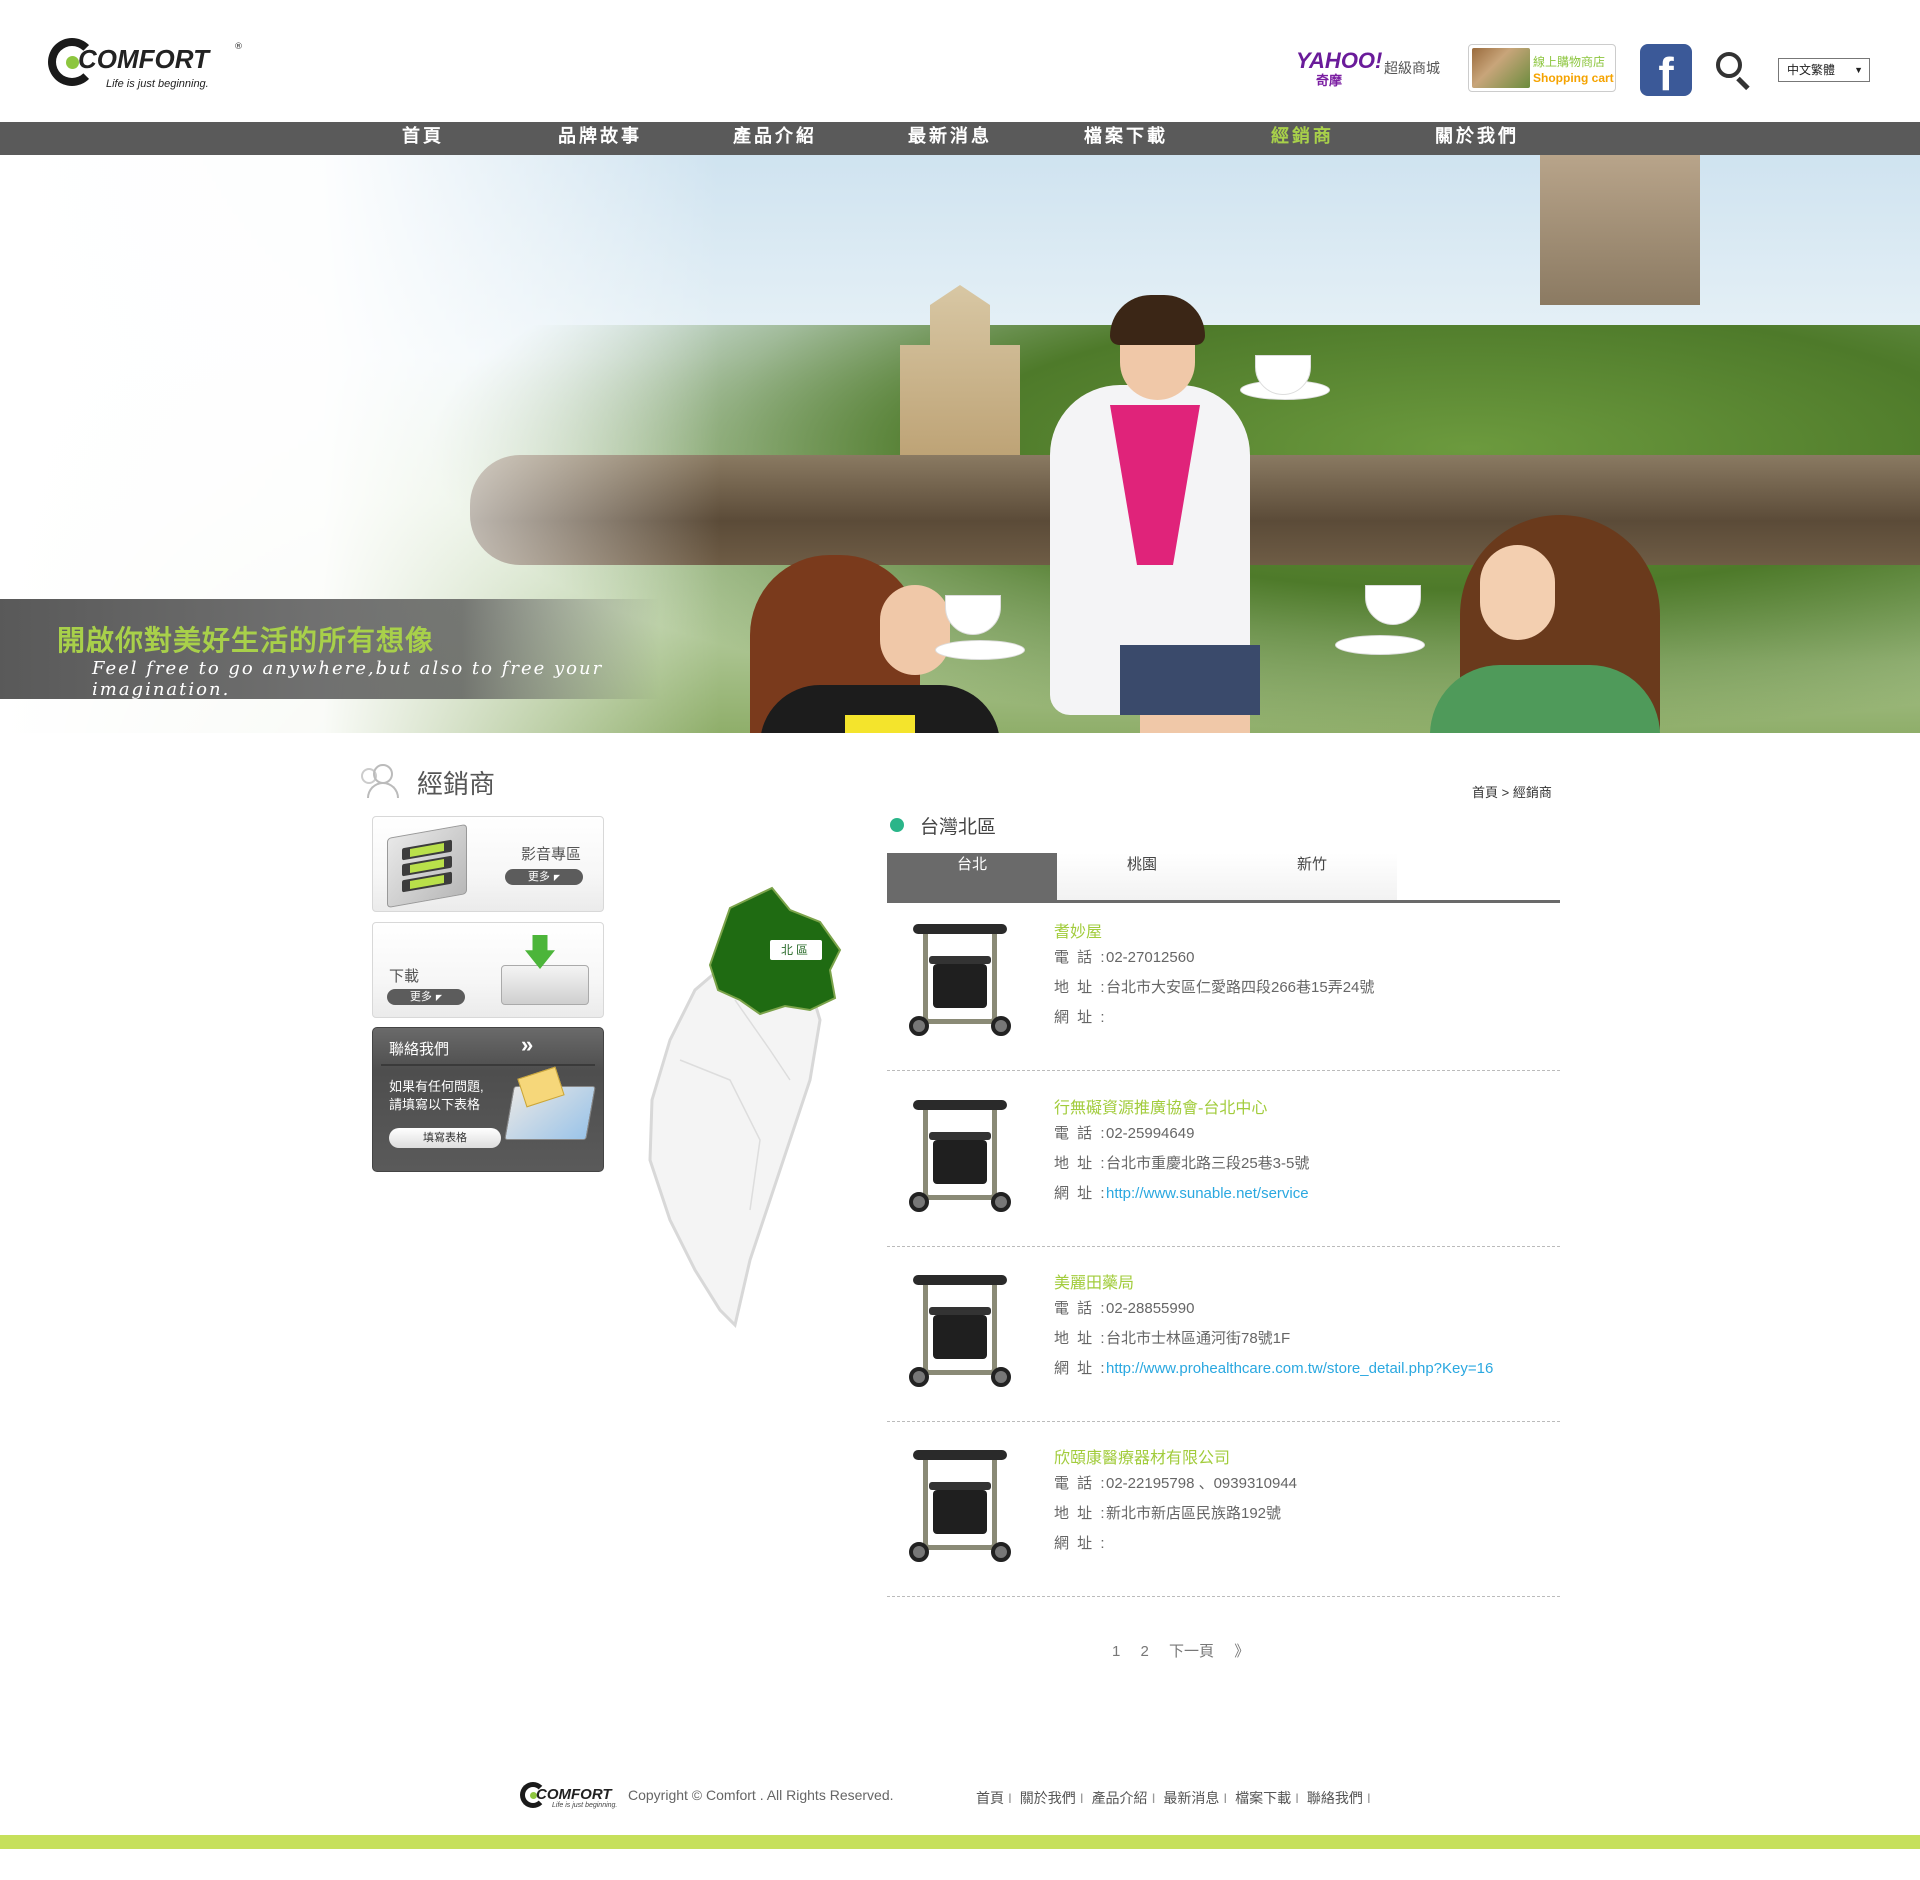  What do you see at coordinates (1126, 138) in the screenshot?
I see `nav-item-downloads: 檔案下載` at bounding box center [1126, 138].